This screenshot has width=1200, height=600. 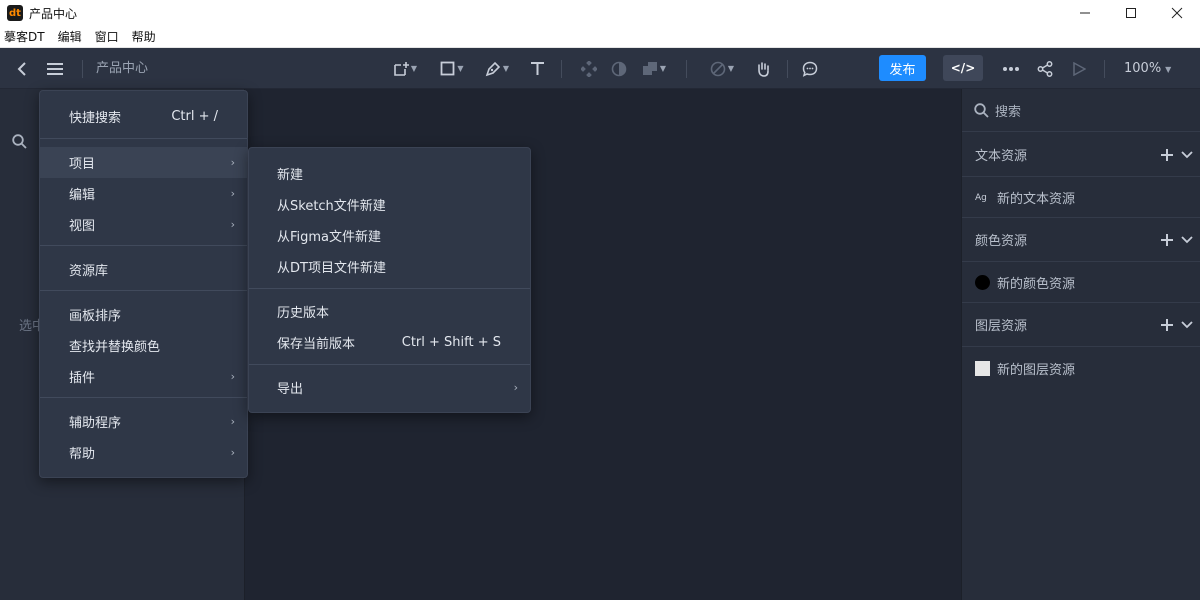 I want to click on comment-tool, so click(x=810, y=68).